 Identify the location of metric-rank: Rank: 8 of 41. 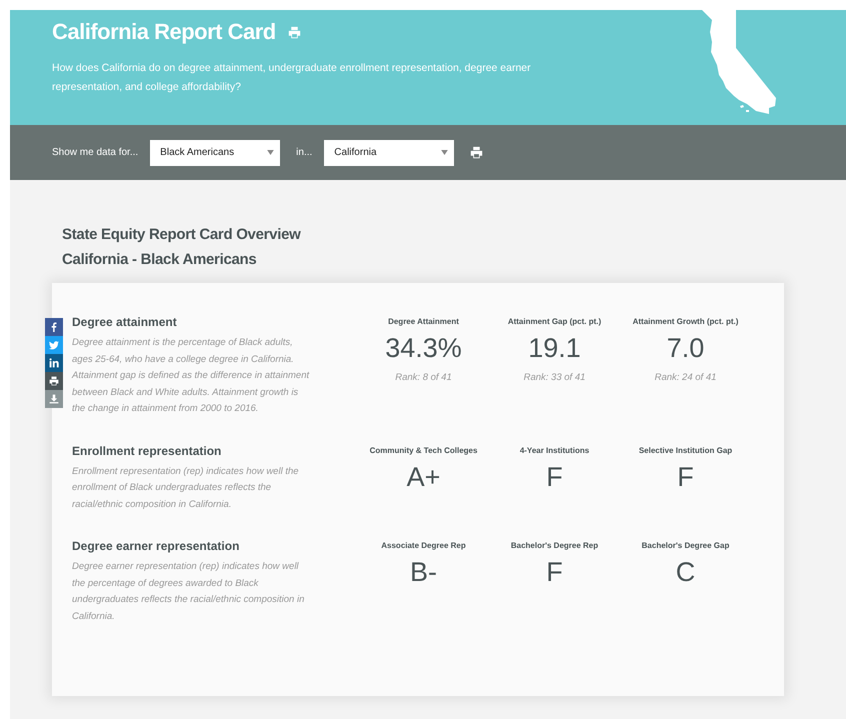
(423, 377).